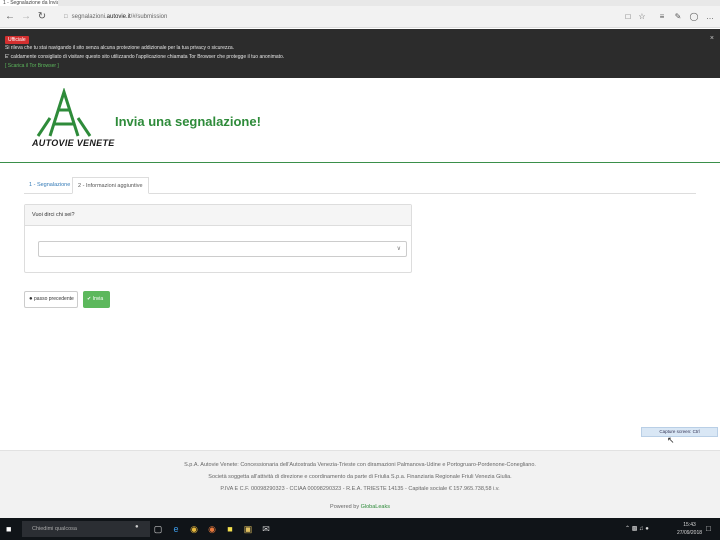 The width and height of the screenshot is (720, 540). What do you see at coordinates (689, 525) in the screenshot?
I see `clock-time: 15:43` at bounding box center [689, 525].